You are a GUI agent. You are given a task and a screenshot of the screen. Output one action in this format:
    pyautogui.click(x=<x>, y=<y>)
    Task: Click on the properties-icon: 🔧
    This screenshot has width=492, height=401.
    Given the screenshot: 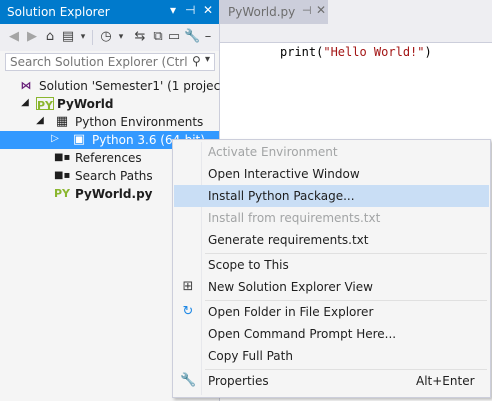 What is the action you would take?
    pyautogui.click(x=192, y=37)
    